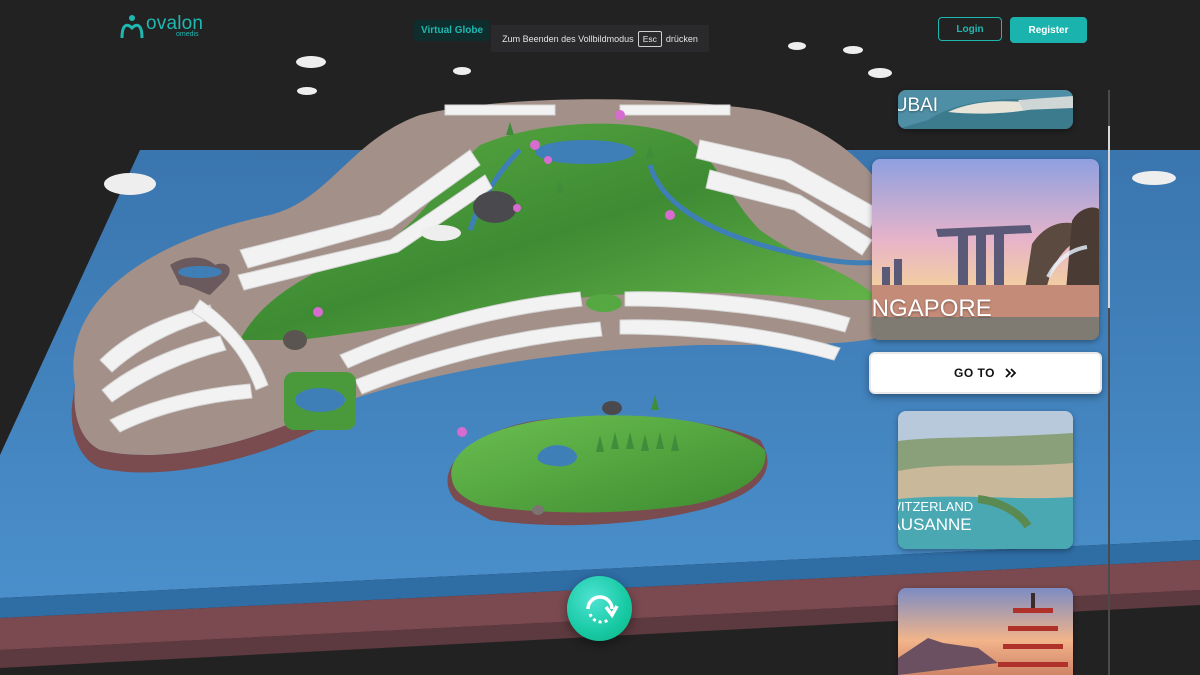 The image size is (1200, 675). What do you see at coordinates (985, 249) in the screenshot?
I see `destination-card-singapore: SINGAPORE` at bounding box center [985, 249].